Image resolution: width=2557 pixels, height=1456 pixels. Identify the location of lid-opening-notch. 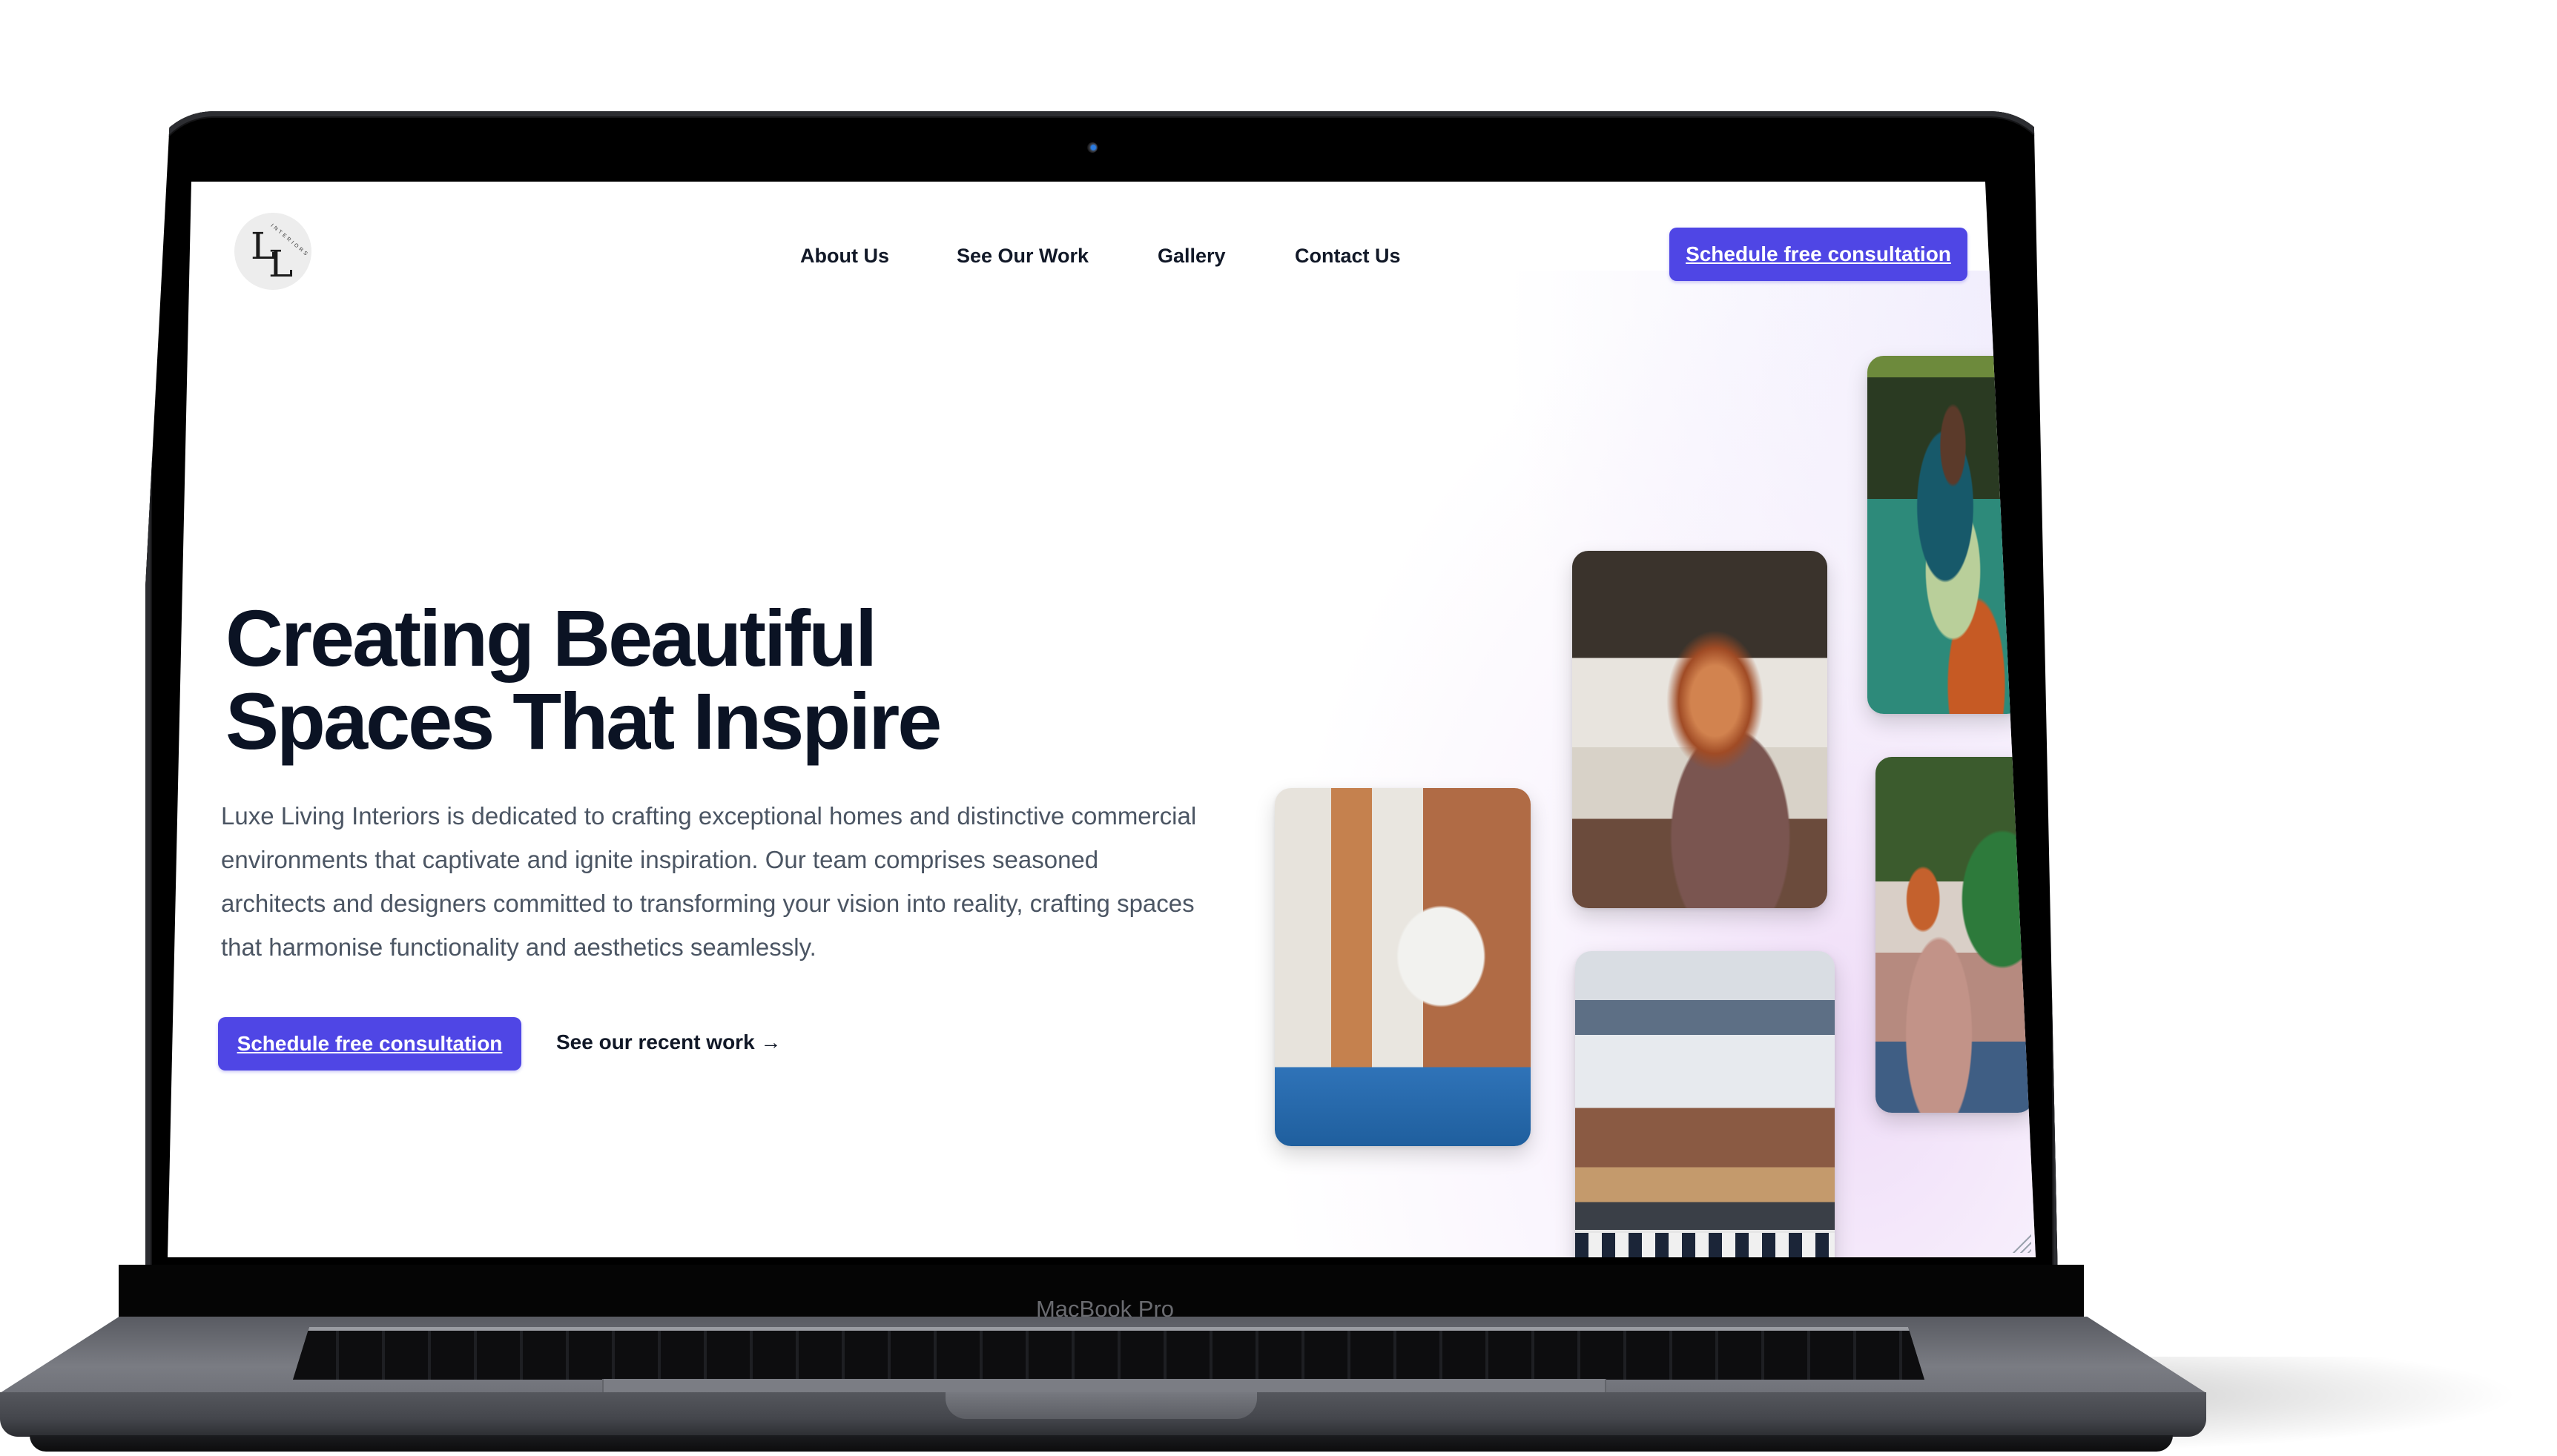
(1101, 1405).